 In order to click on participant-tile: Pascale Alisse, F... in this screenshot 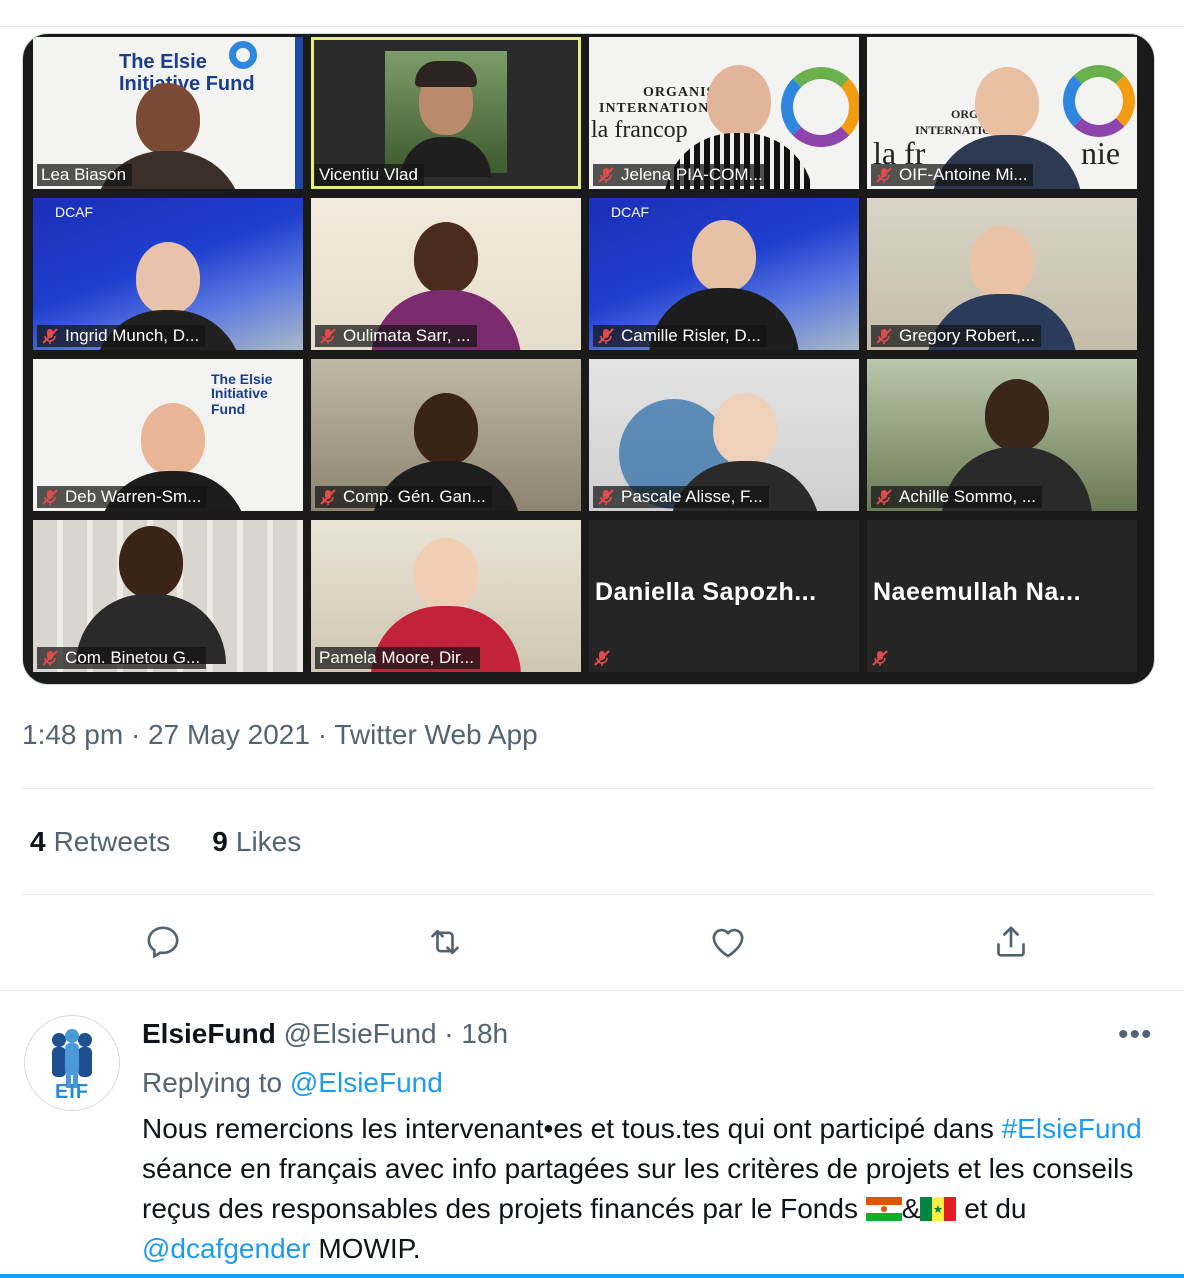, I will do `click(724, 435)`.